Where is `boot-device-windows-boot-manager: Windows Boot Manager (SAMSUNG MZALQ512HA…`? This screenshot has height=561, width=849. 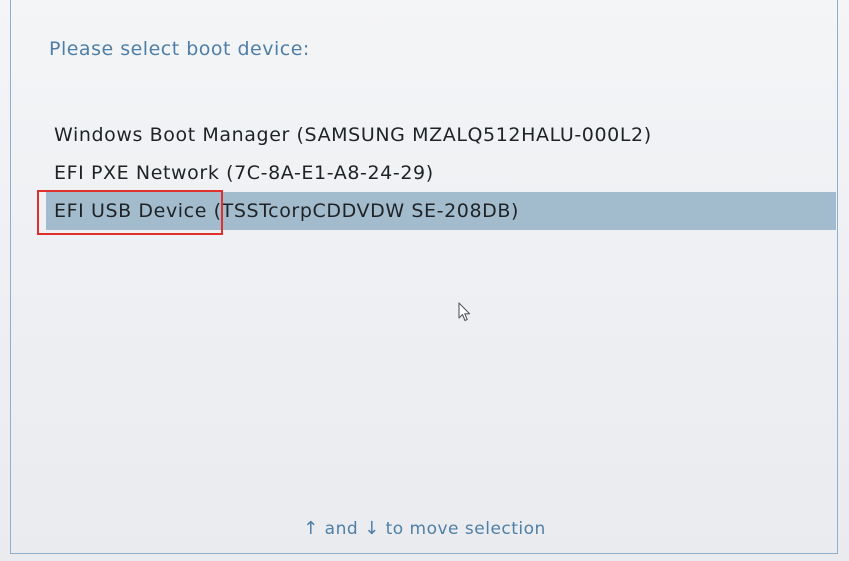 boot-device-windows-boot-manager: Windows Boot Manager (SAMSUNG MZALQ512HA… is located at coordinates (441, 135).